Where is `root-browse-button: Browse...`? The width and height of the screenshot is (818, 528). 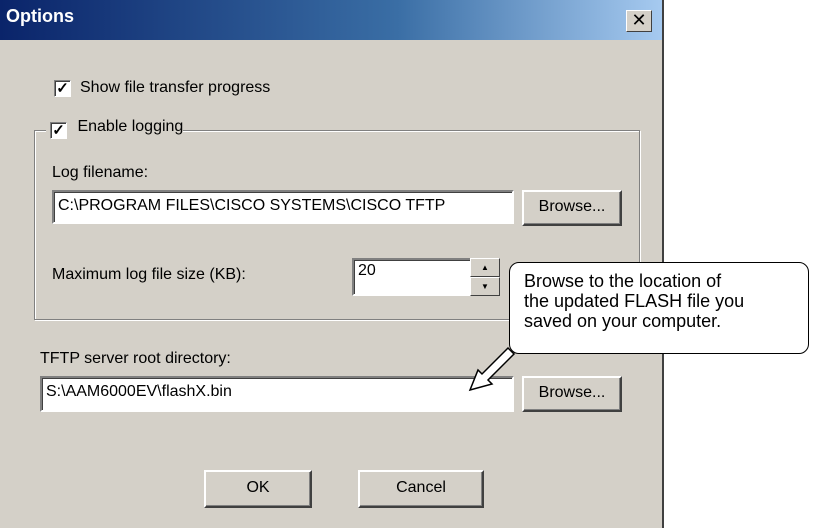
root-browse-button: Browse... is located at coordinates (572, 394).